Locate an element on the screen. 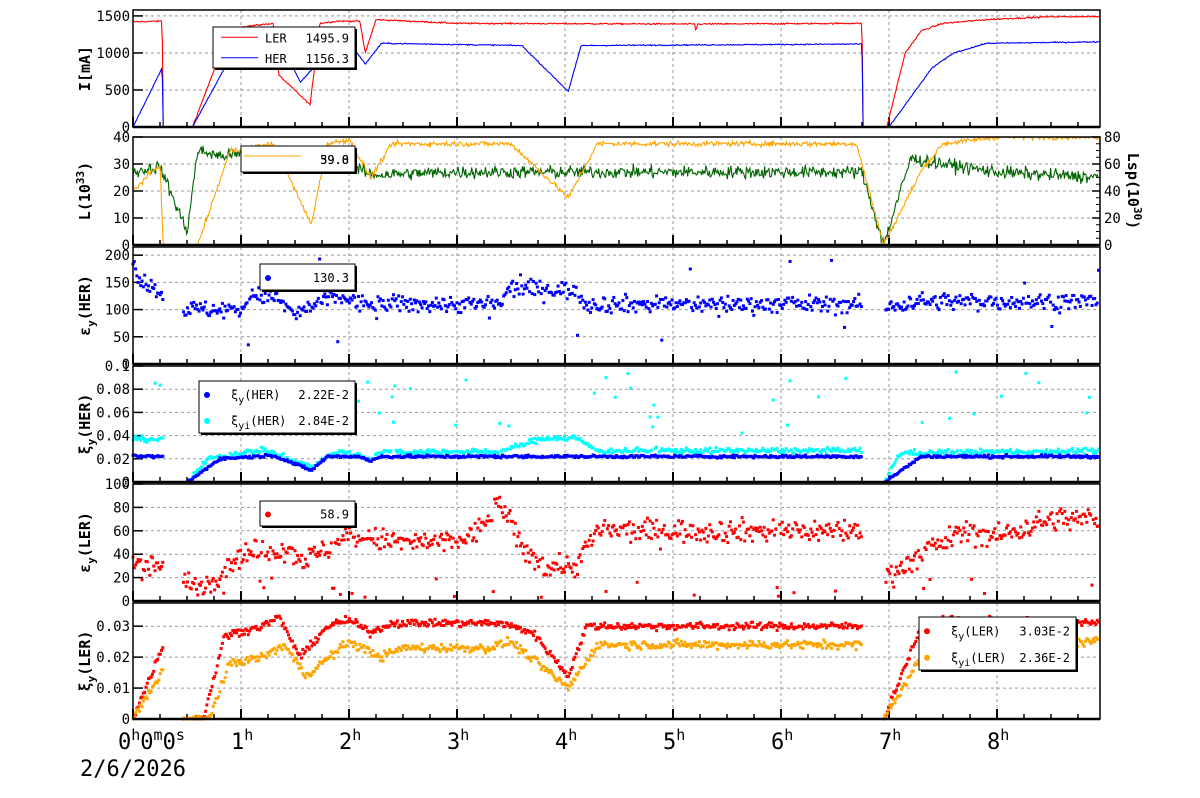  y-axis-label: ξy(LER) is located at coordinates (87, 661).